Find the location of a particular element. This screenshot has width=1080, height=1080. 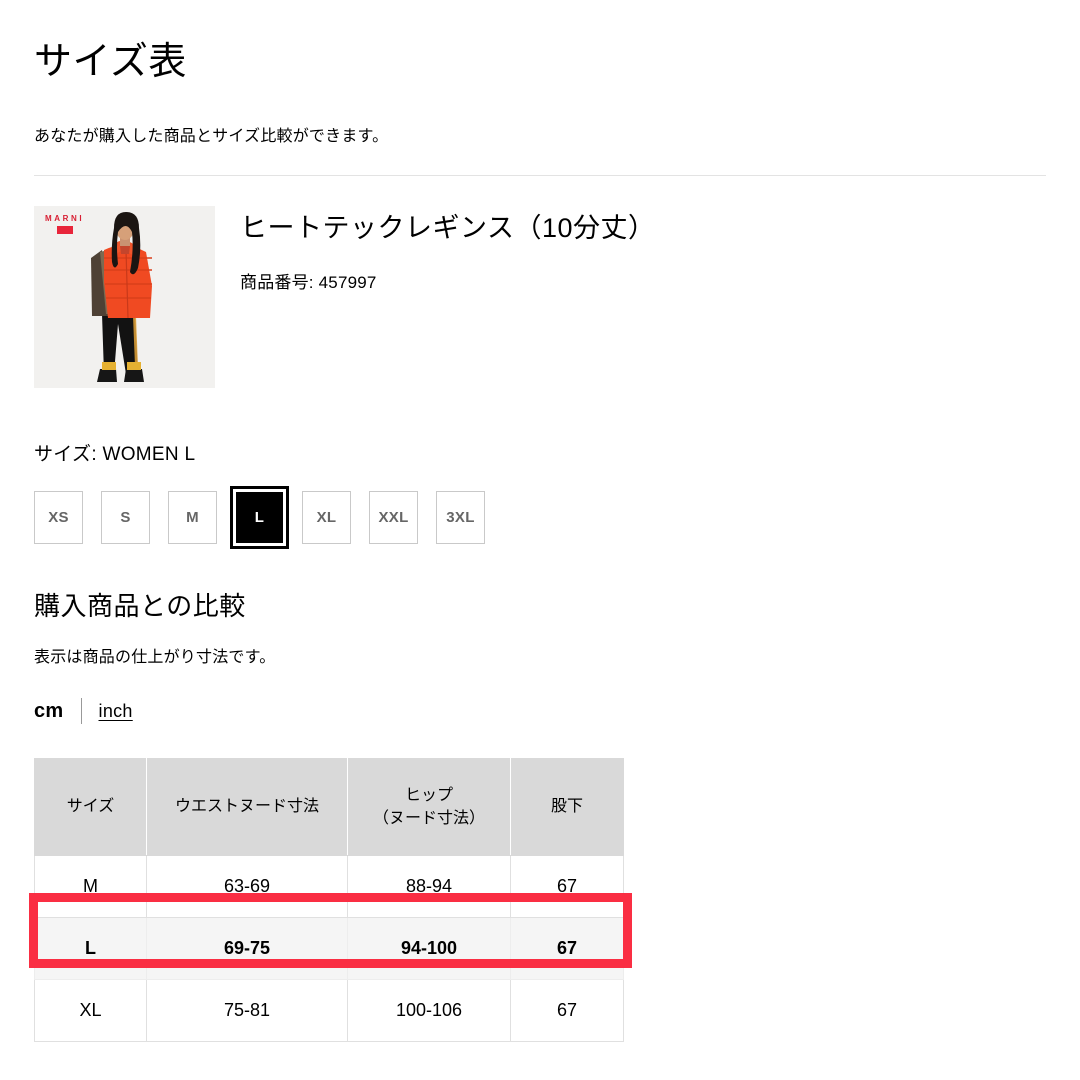

cell-waist: 75-81 is located at coordinates (247, 1010).